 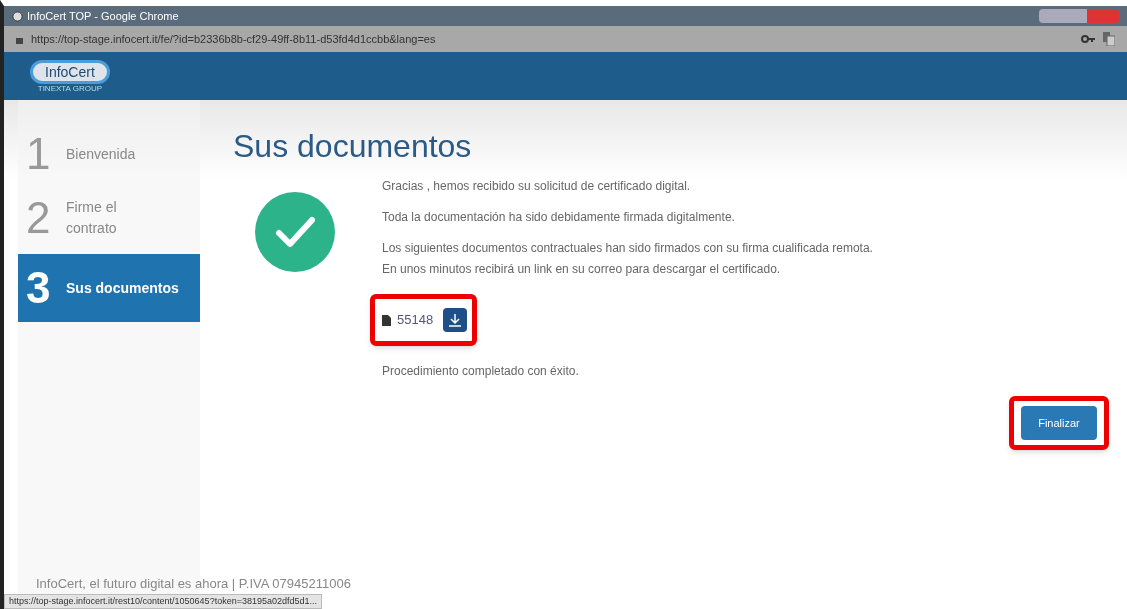 What do you see at coordinates (481, 371) in the screenshot?
I see `status-message: Procedimiento completado con éxito.` at bounding box center [481, 371].